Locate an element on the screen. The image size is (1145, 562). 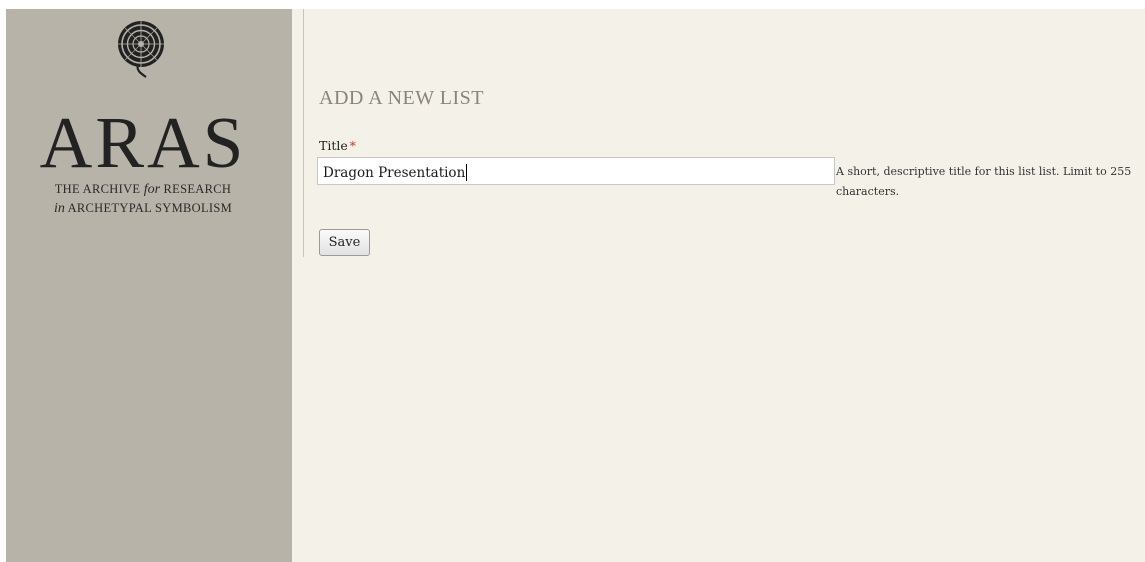
title-label: Title * is located at coordinates (338, 145).